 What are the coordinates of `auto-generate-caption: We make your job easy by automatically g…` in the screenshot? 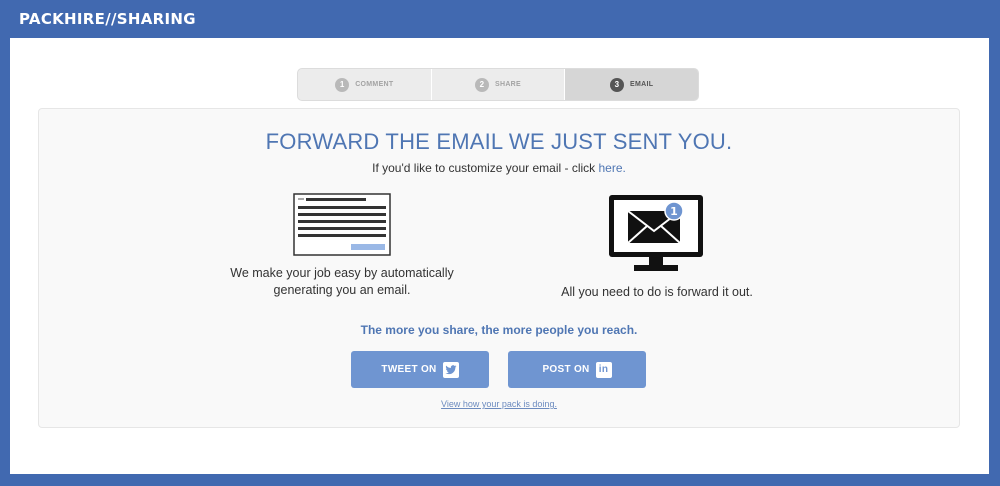 It's located at (342, 282).